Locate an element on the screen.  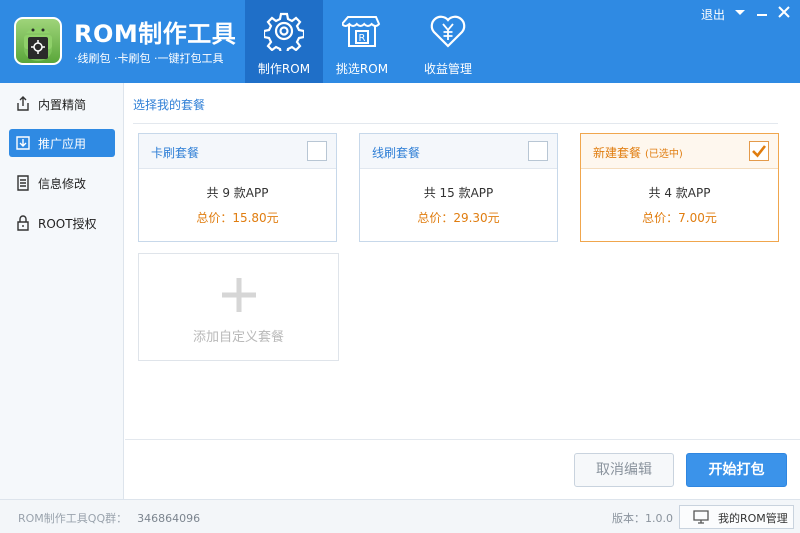
package-total-price: 总价：15.80元 is located at coordinates (237, 218).